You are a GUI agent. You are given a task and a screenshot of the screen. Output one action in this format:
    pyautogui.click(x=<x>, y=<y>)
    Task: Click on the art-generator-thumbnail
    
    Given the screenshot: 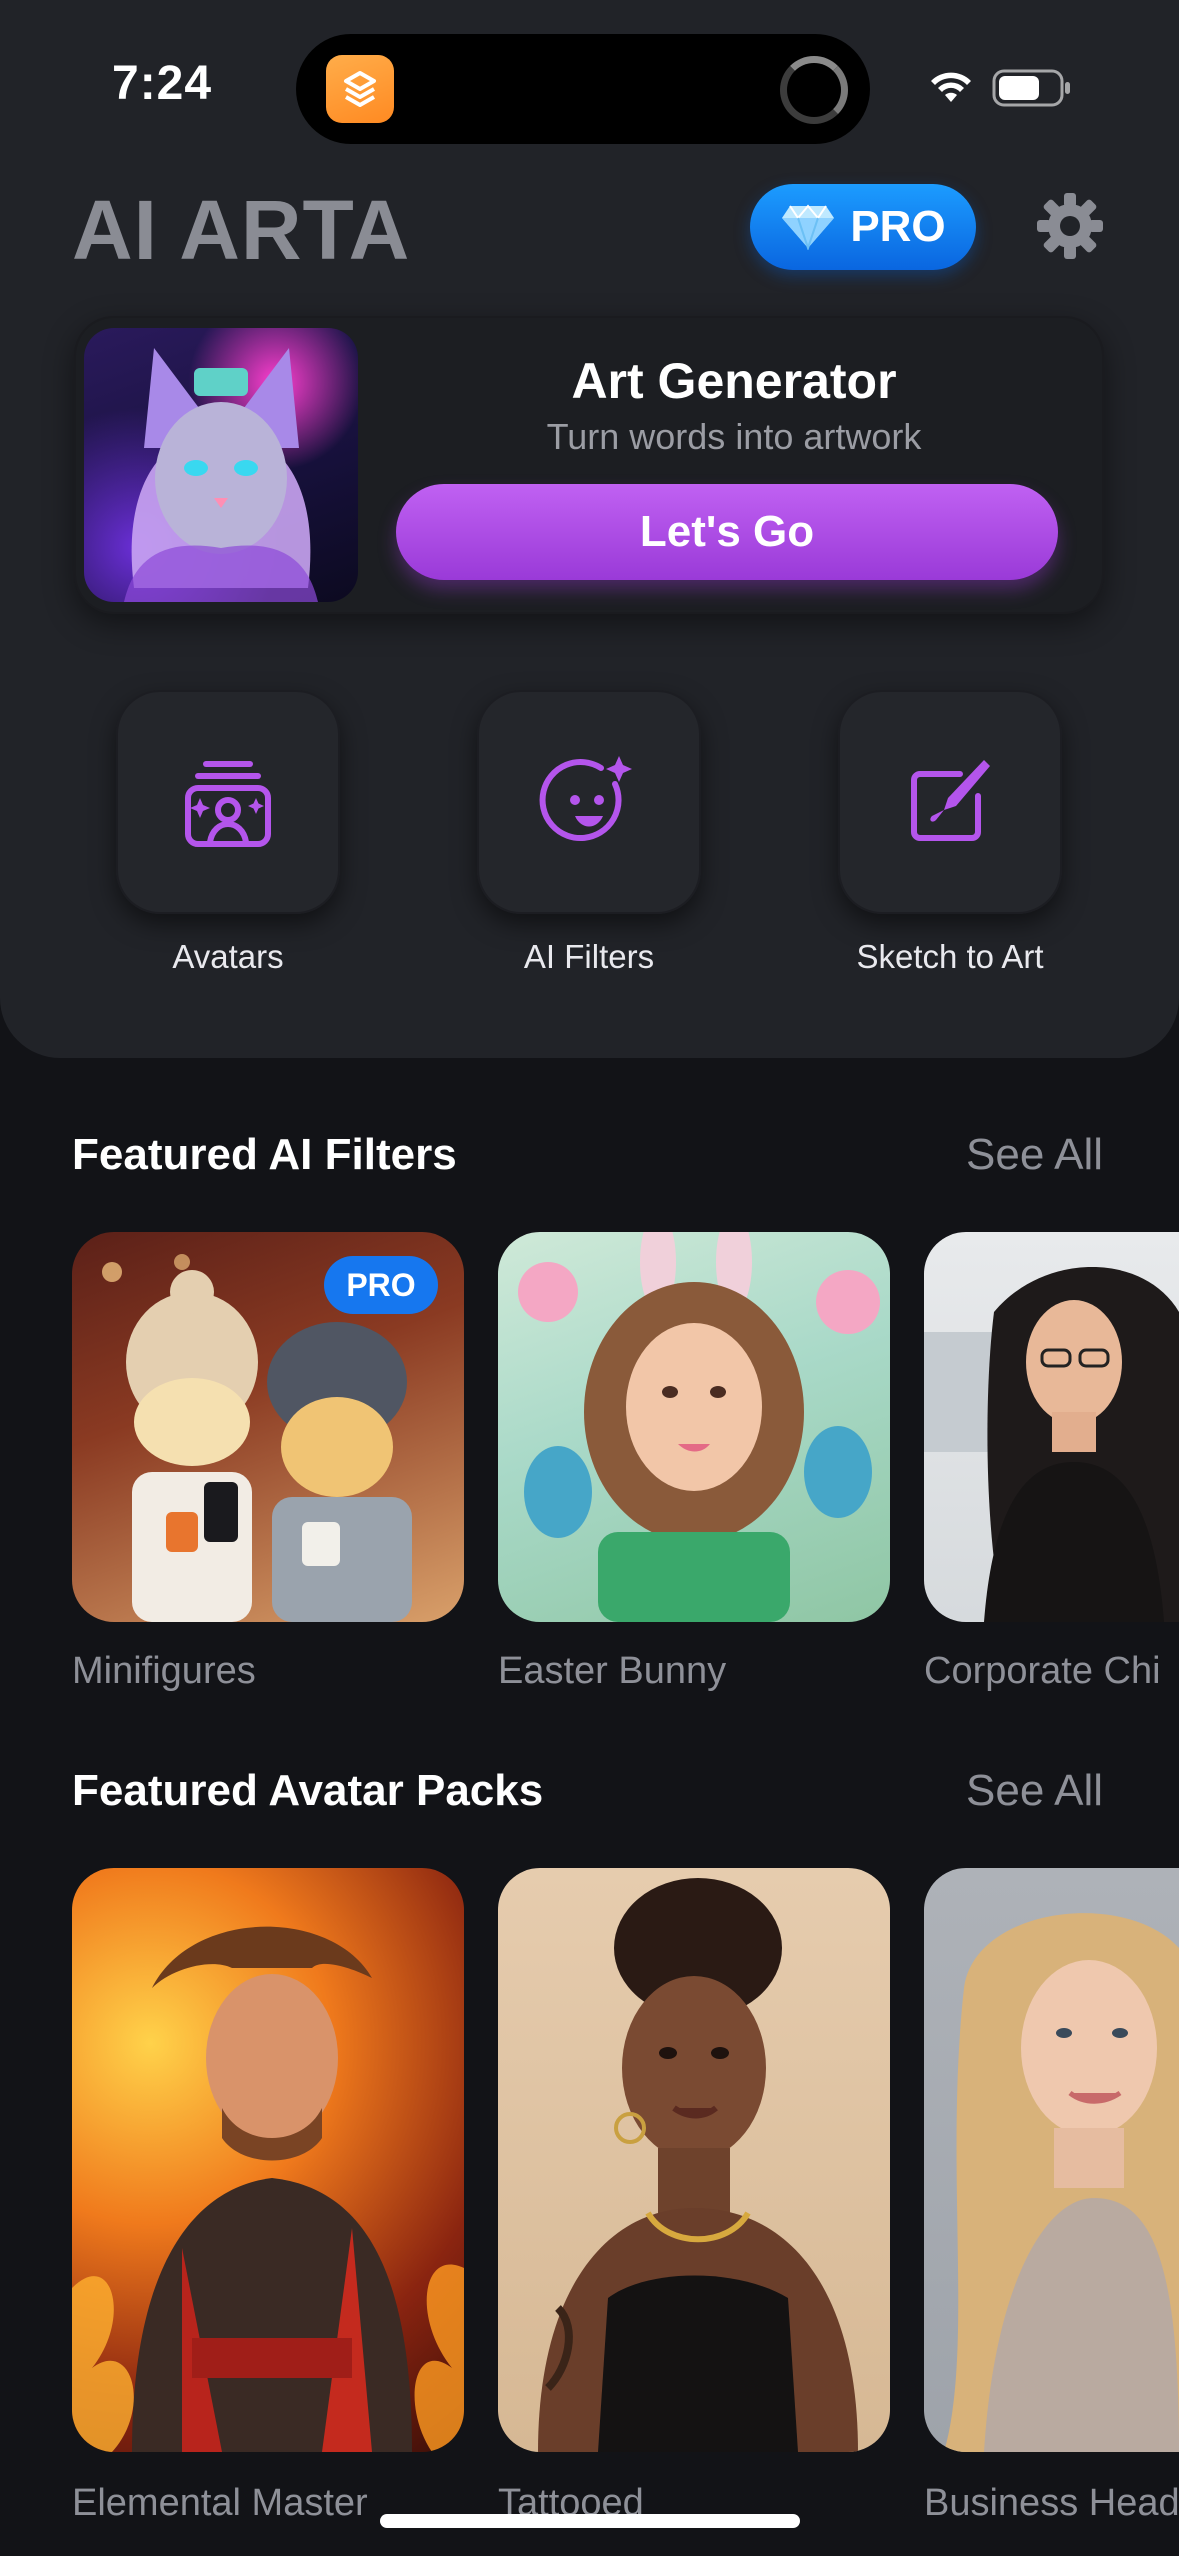 What is the action you would take?
    pyautogui.click(x=221, y=465)
    